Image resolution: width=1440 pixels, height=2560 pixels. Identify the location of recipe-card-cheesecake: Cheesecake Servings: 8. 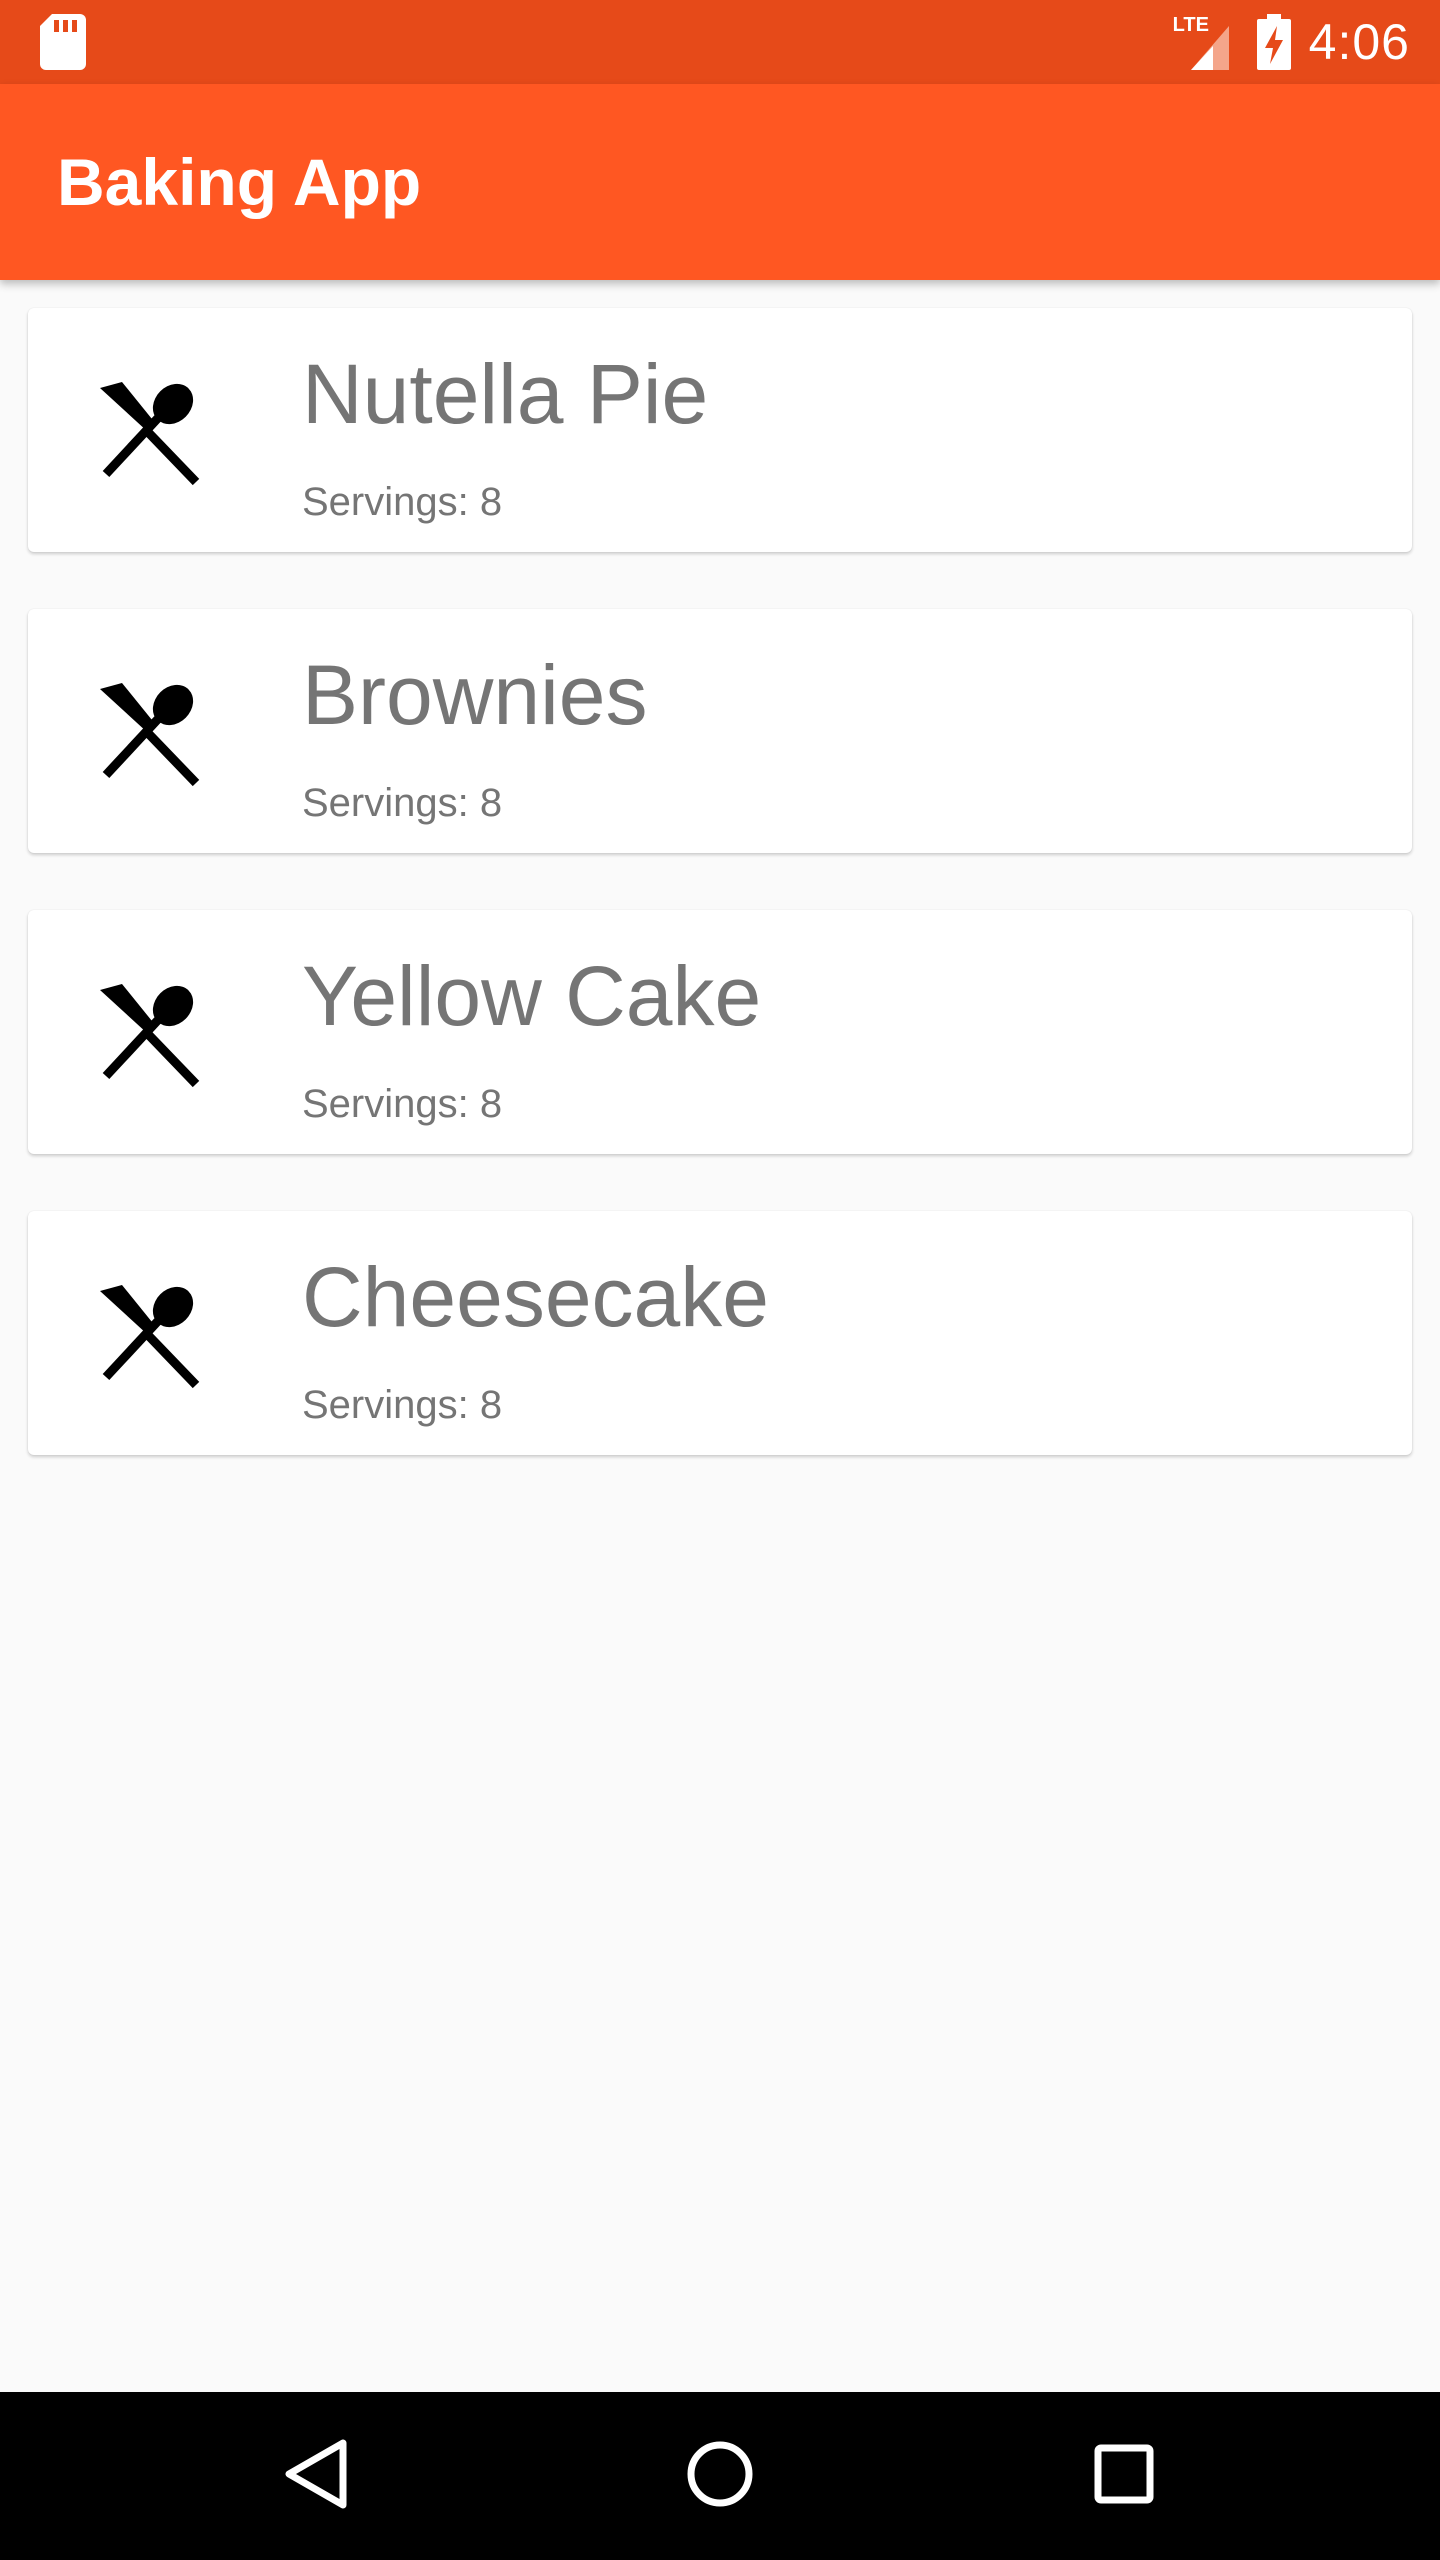
(720, 1333).